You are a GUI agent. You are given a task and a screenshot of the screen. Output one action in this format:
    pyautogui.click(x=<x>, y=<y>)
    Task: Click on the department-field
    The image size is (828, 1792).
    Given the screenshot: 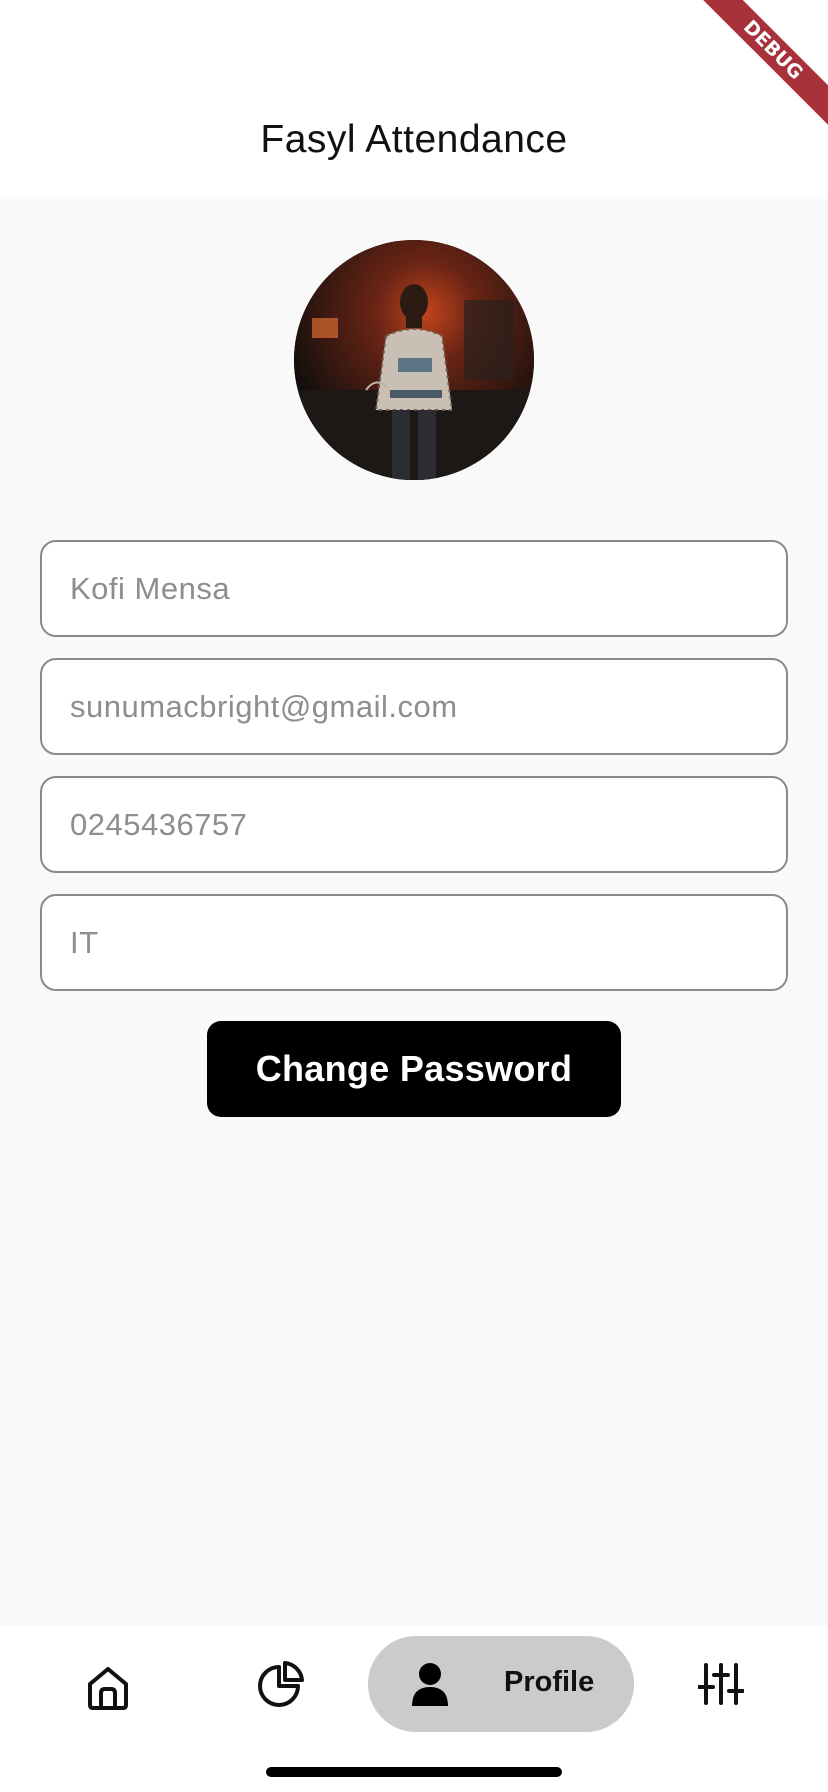 What is the action you would take?
    pyautogui.click(x=414, y=942)
    